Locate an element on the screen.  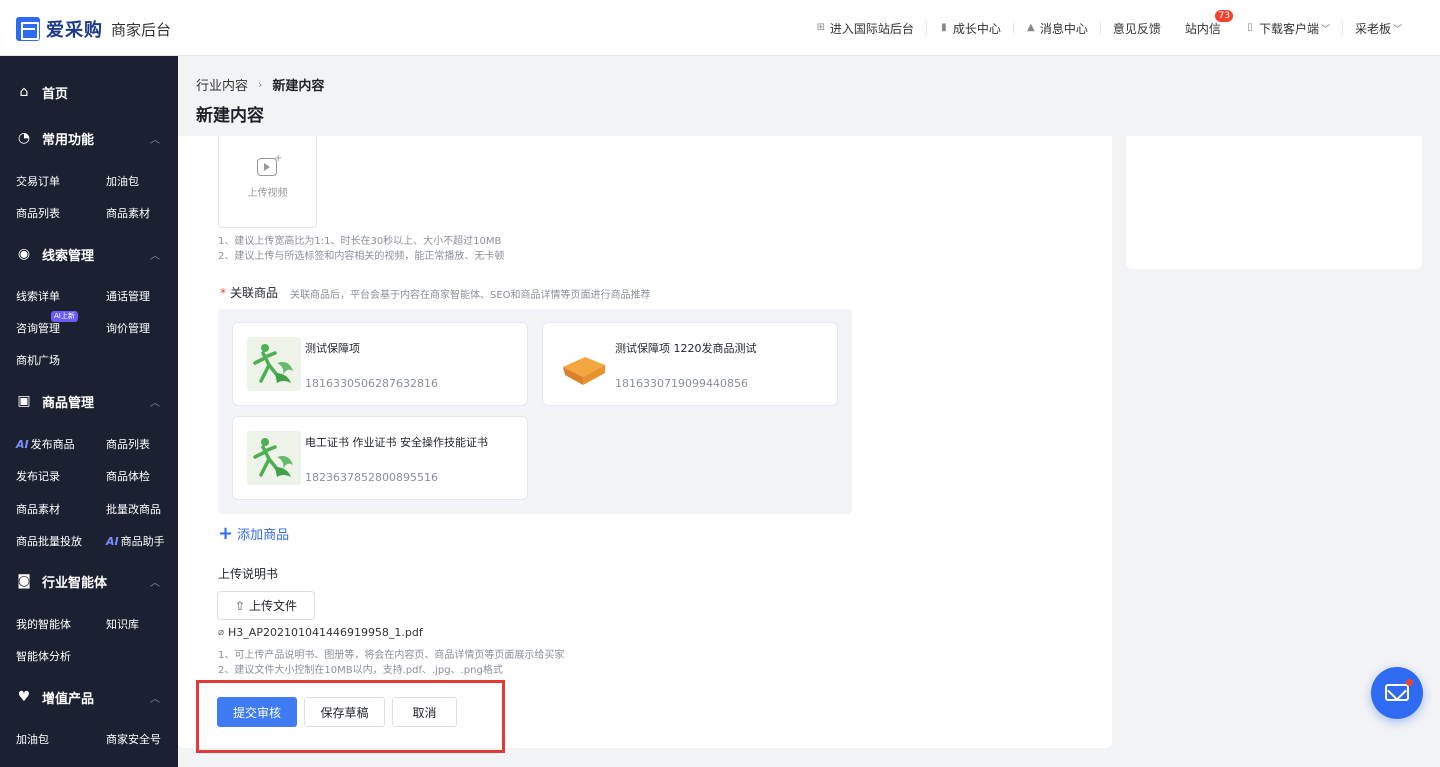
sidebar-item-batch-delivery: 商品批量投放 is located at coordinates (49, 541).